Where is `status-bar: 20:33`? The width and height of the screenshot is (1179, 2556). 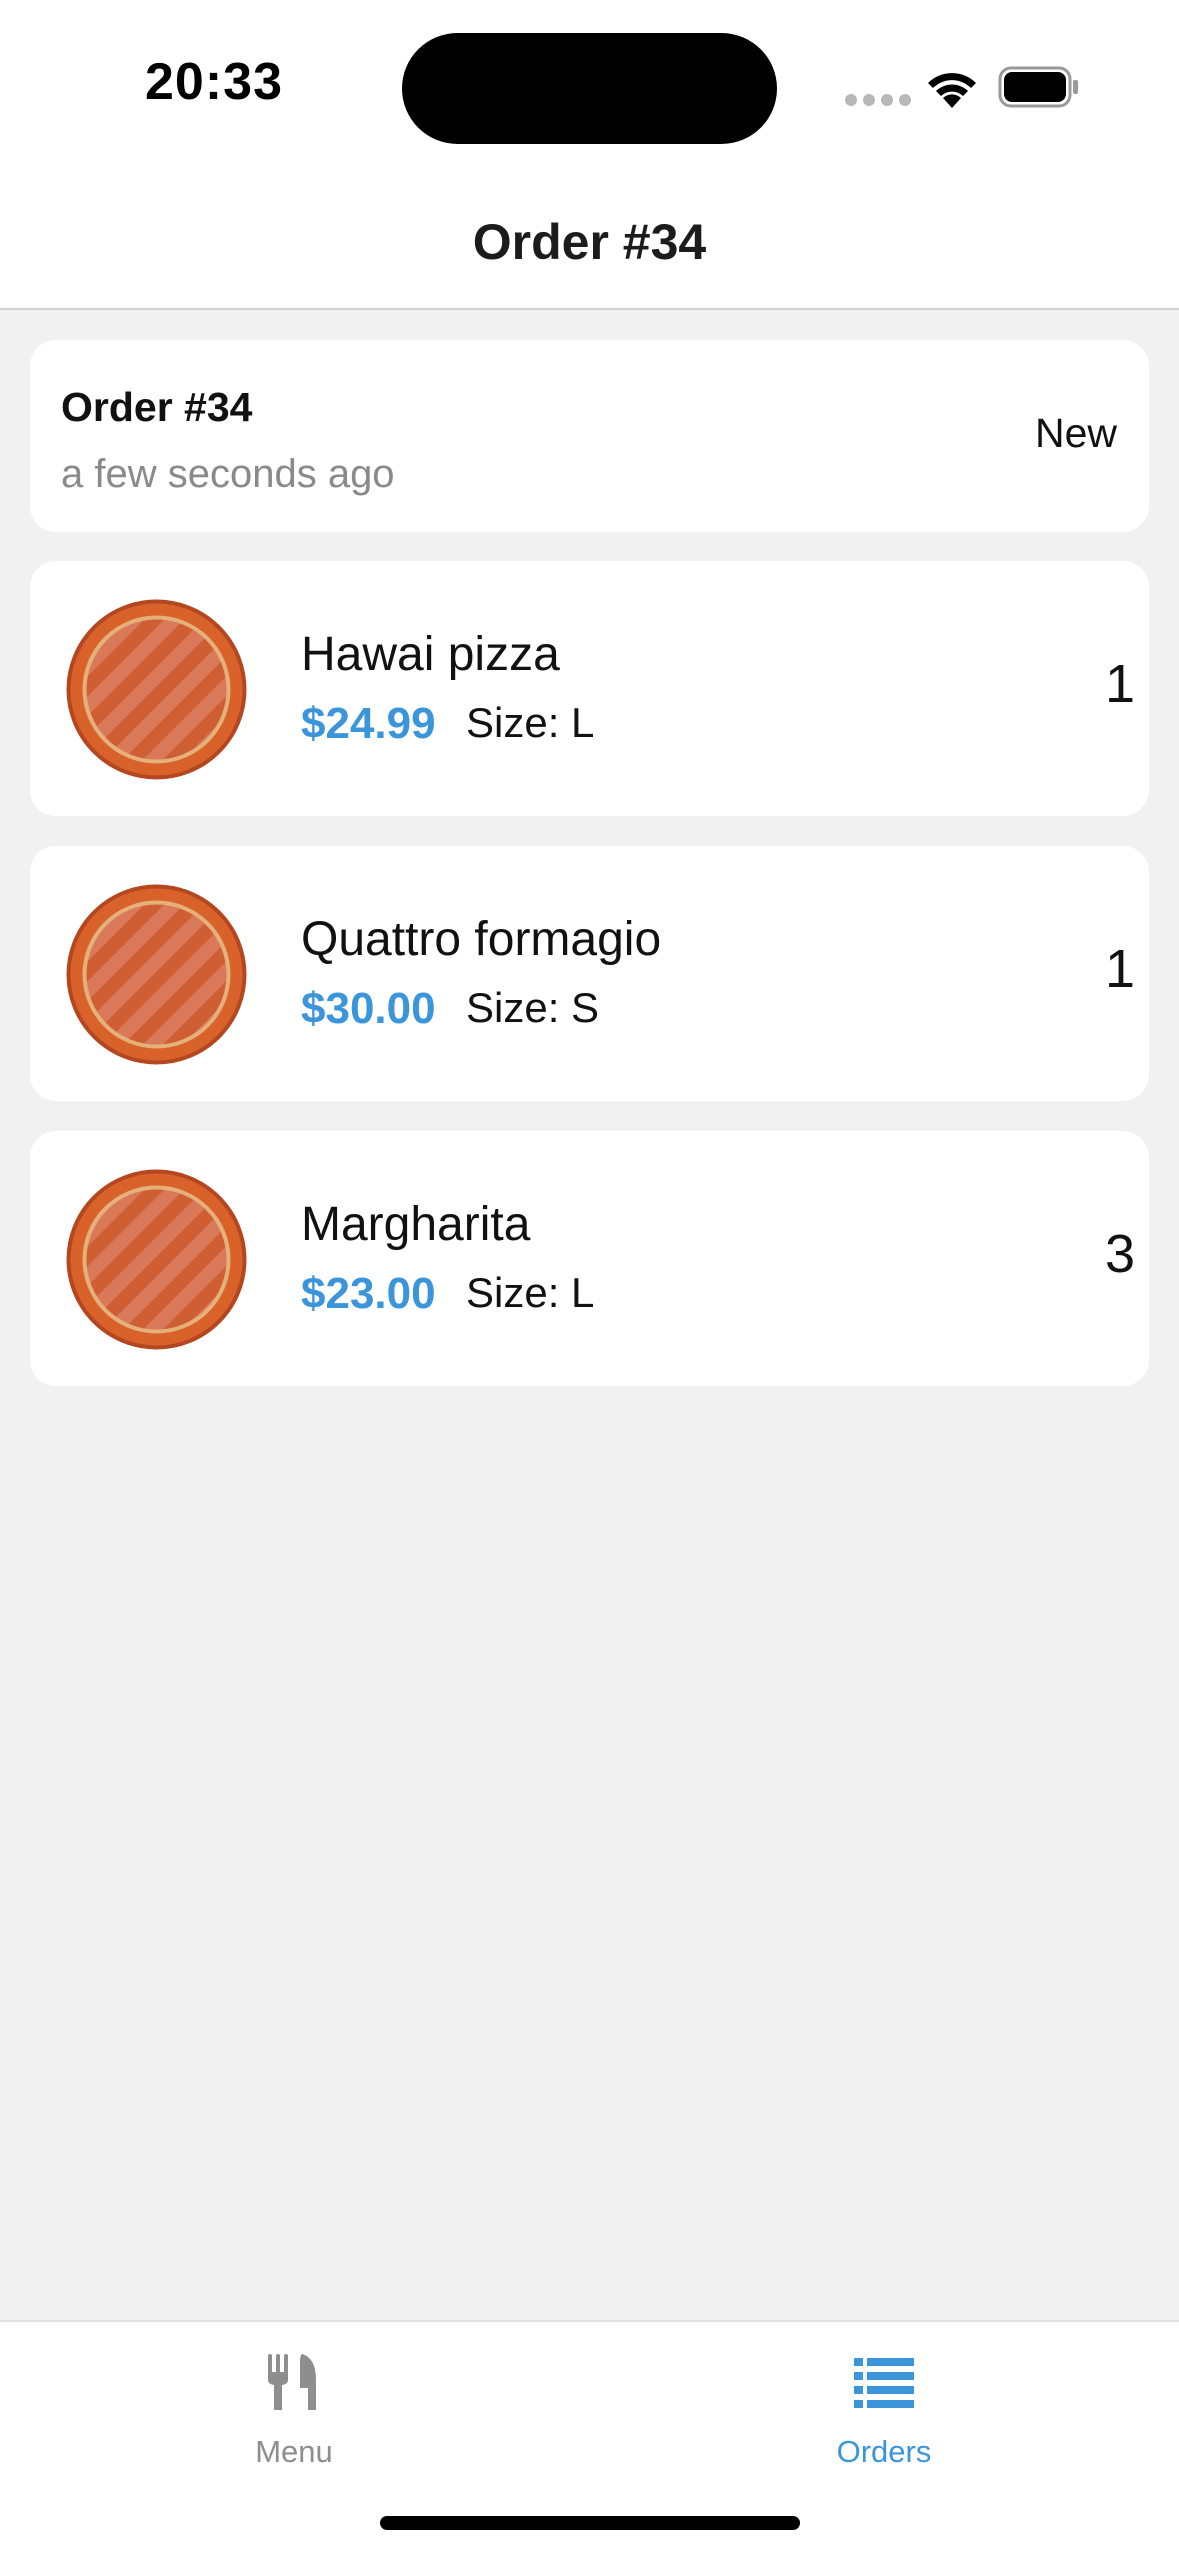 status-bar: 20:33 is located at coordinates (589, 87).